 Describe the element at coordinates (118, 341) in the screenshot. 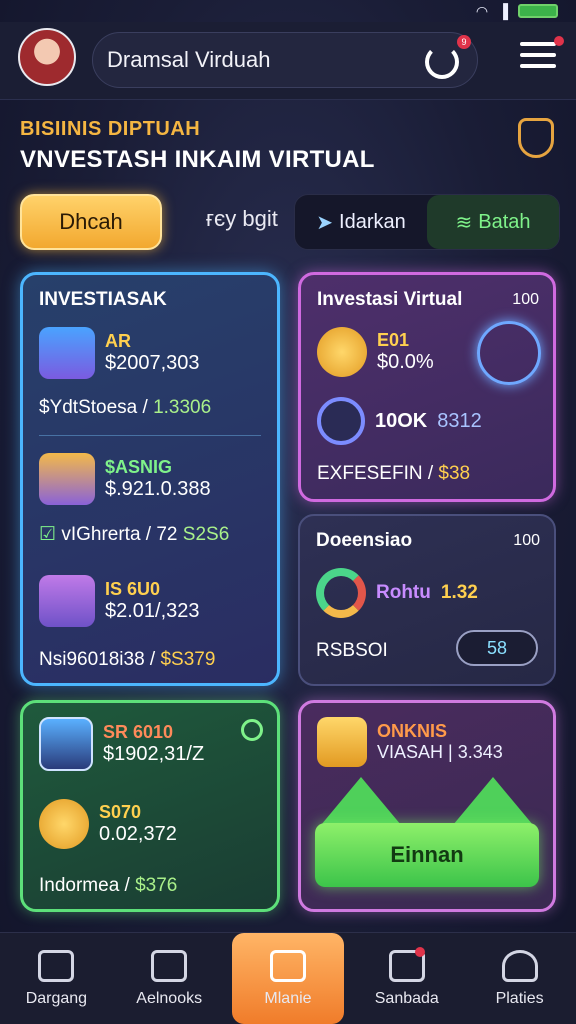

I see `asset-label-1: AR` at that location.